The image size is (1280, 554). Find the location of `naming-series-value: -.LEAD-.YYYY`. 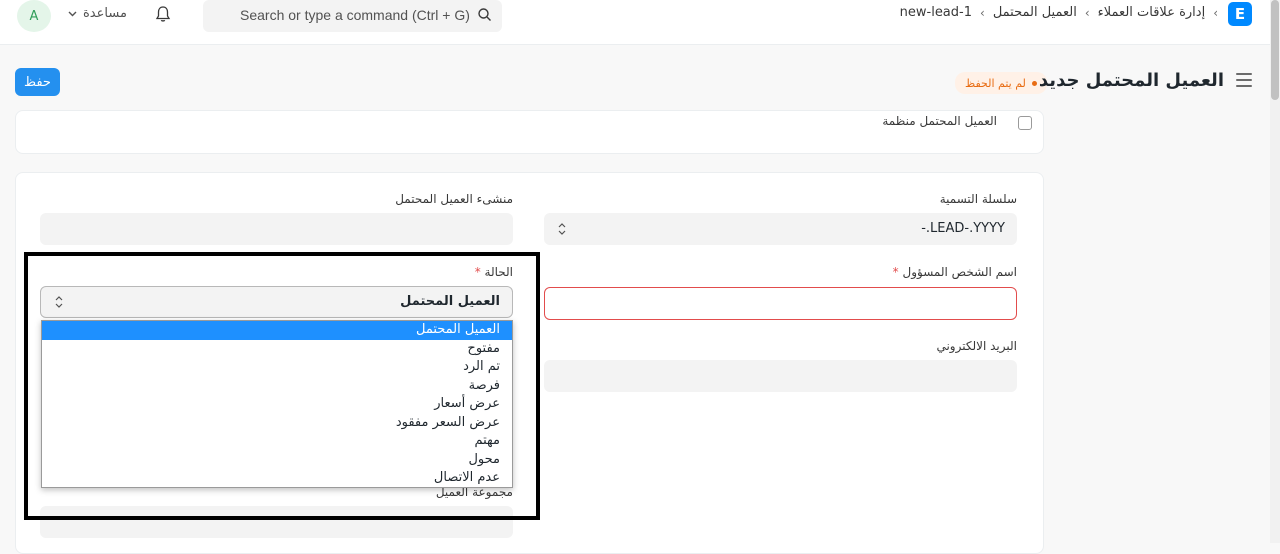

naming-series-value: -.LEAD-.YYYY is located at coordinates (963, 228).